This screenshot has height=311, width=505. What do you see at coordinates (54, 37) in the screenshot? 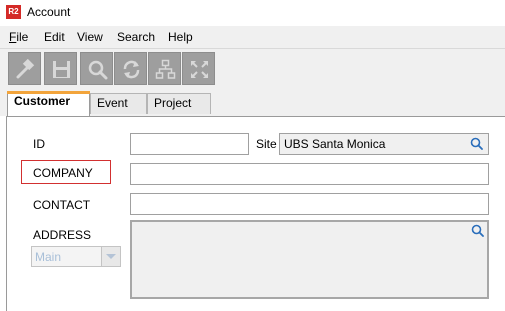
I see `menu-edit: Edit` at bounding box center [54, 37].